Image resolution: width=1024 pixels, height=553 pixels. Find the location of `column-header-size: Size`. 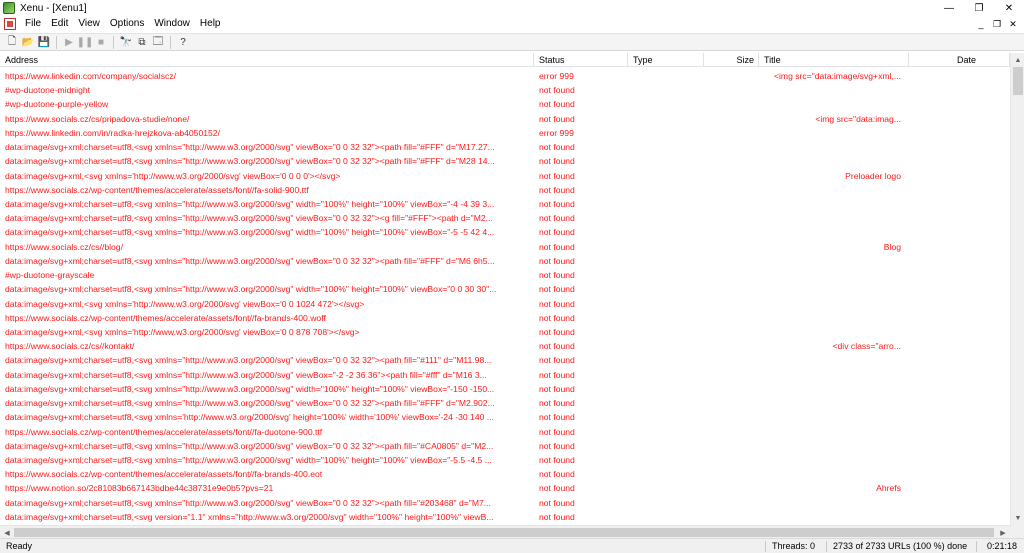

column-header-size: Size is located at coordinates (731, 60).